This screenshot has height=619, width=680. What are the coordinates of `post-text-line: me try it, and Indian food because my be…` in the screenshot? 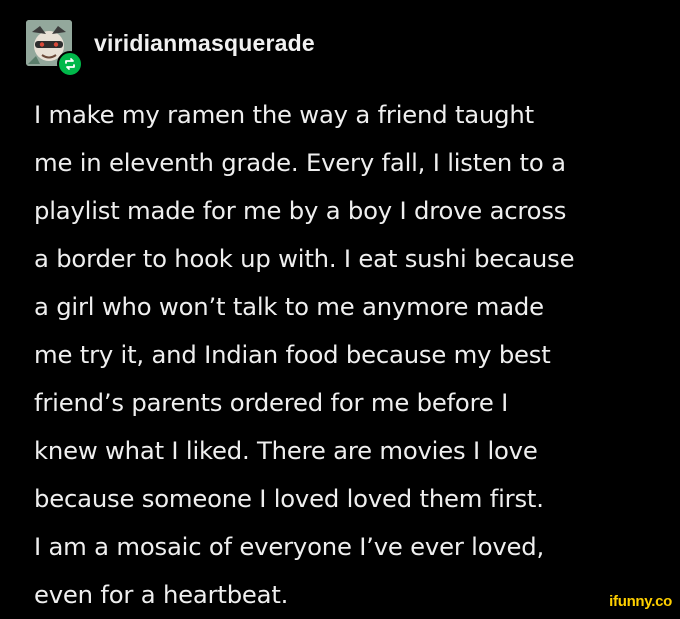 It's located at (292, 354).